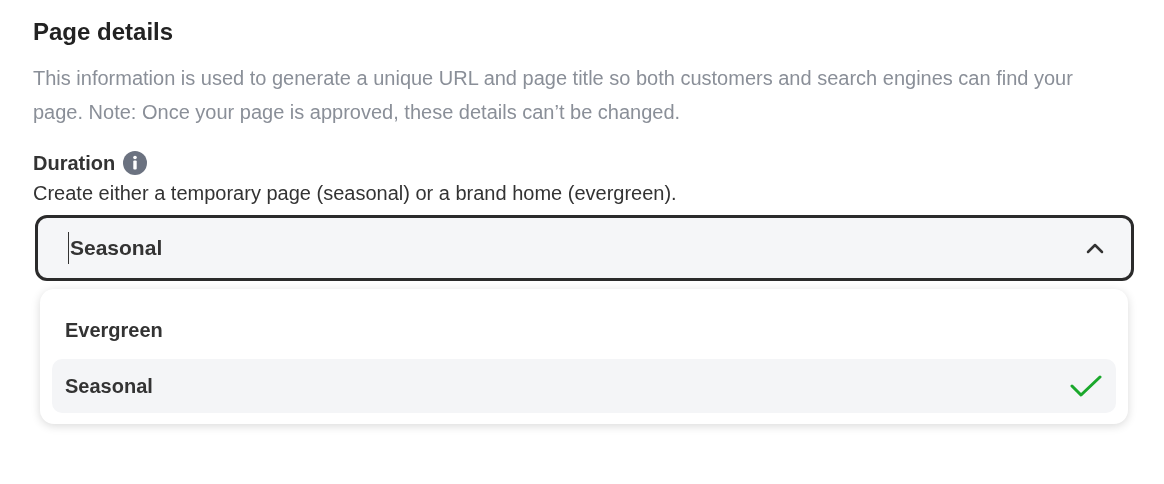 This screenshot has width=1164, height=484. What do you see at coordinates (104, 32) in the screenshot?
I see `section-title: Page details` at bounding box center [104, 32].